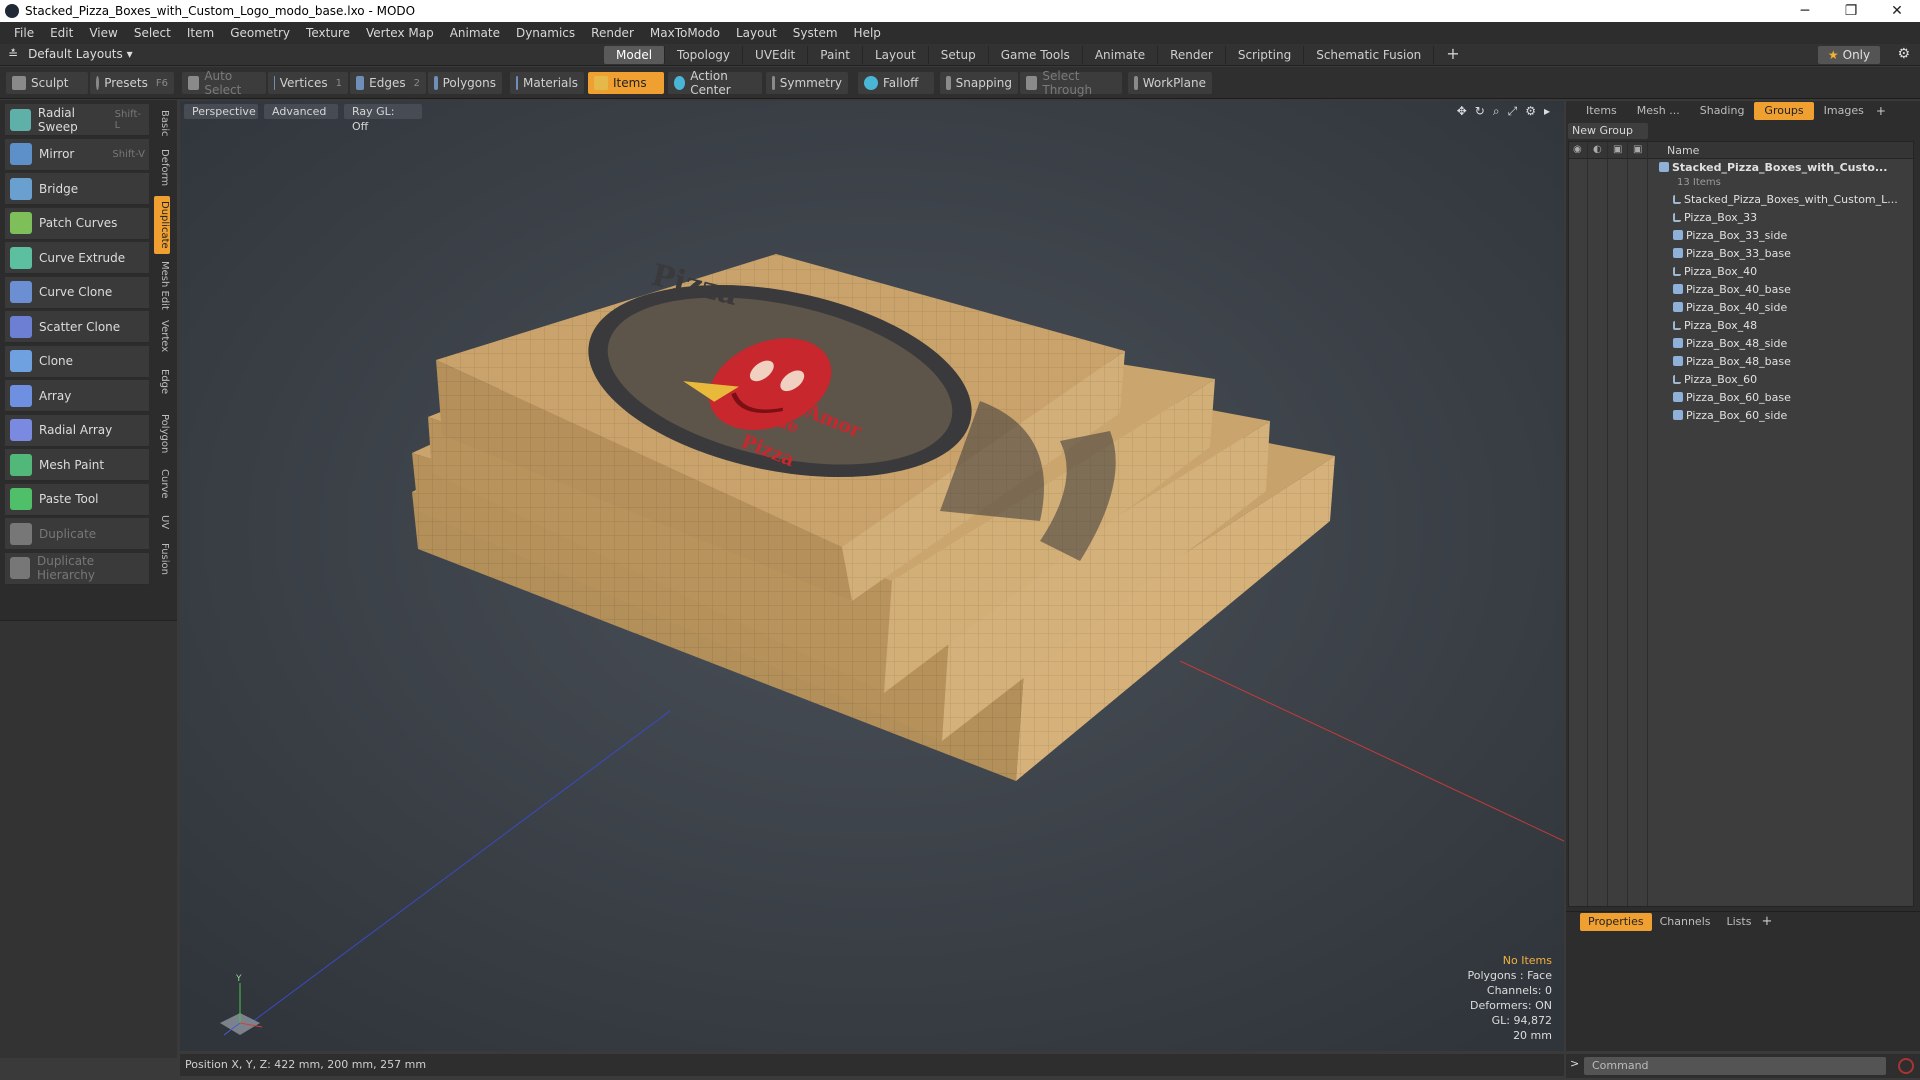 The image size is (1920, 1080). Describe the element at coordinates (1741, 290) in the screenshot. I see `list-item: Pizza_Box_40_base` at that location.